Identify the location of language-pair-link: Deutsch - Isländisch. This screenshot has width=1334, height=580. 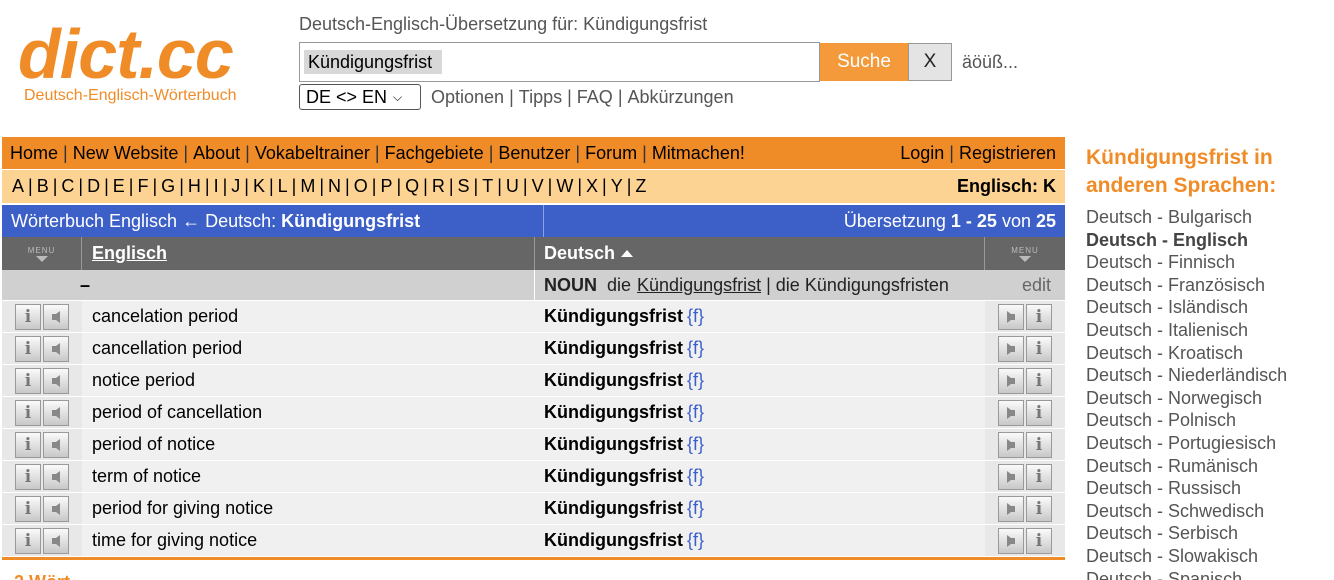
(1206, 307).